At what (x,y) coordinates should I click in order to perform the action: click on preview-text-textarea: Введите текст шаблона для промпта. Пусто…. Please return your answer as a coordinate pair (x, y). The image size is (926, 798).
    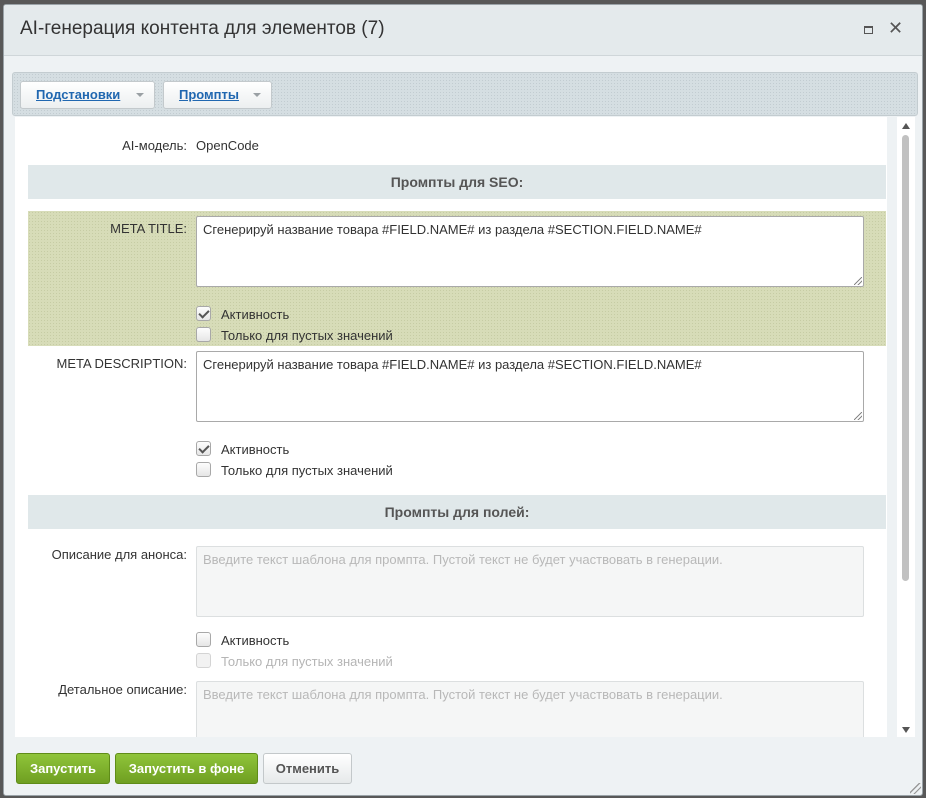
    Looking at the image, I should click on (530, 581).